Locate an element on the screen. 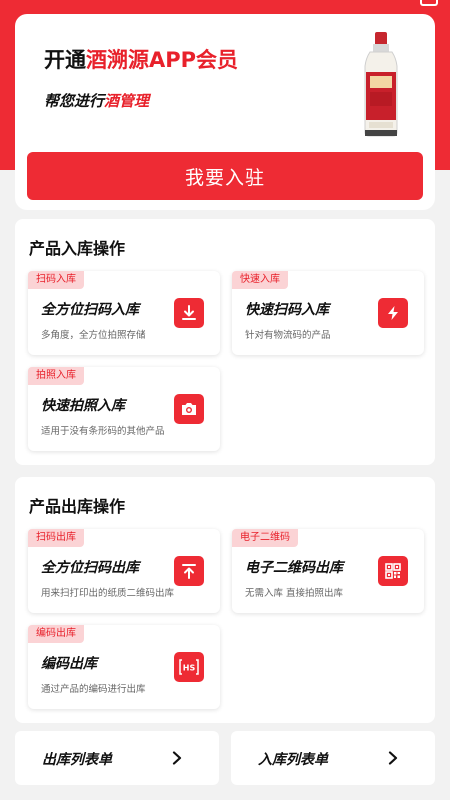 This screenshot has height=800, width=450. scan-corner-icon is located at coordinates (429, 3).